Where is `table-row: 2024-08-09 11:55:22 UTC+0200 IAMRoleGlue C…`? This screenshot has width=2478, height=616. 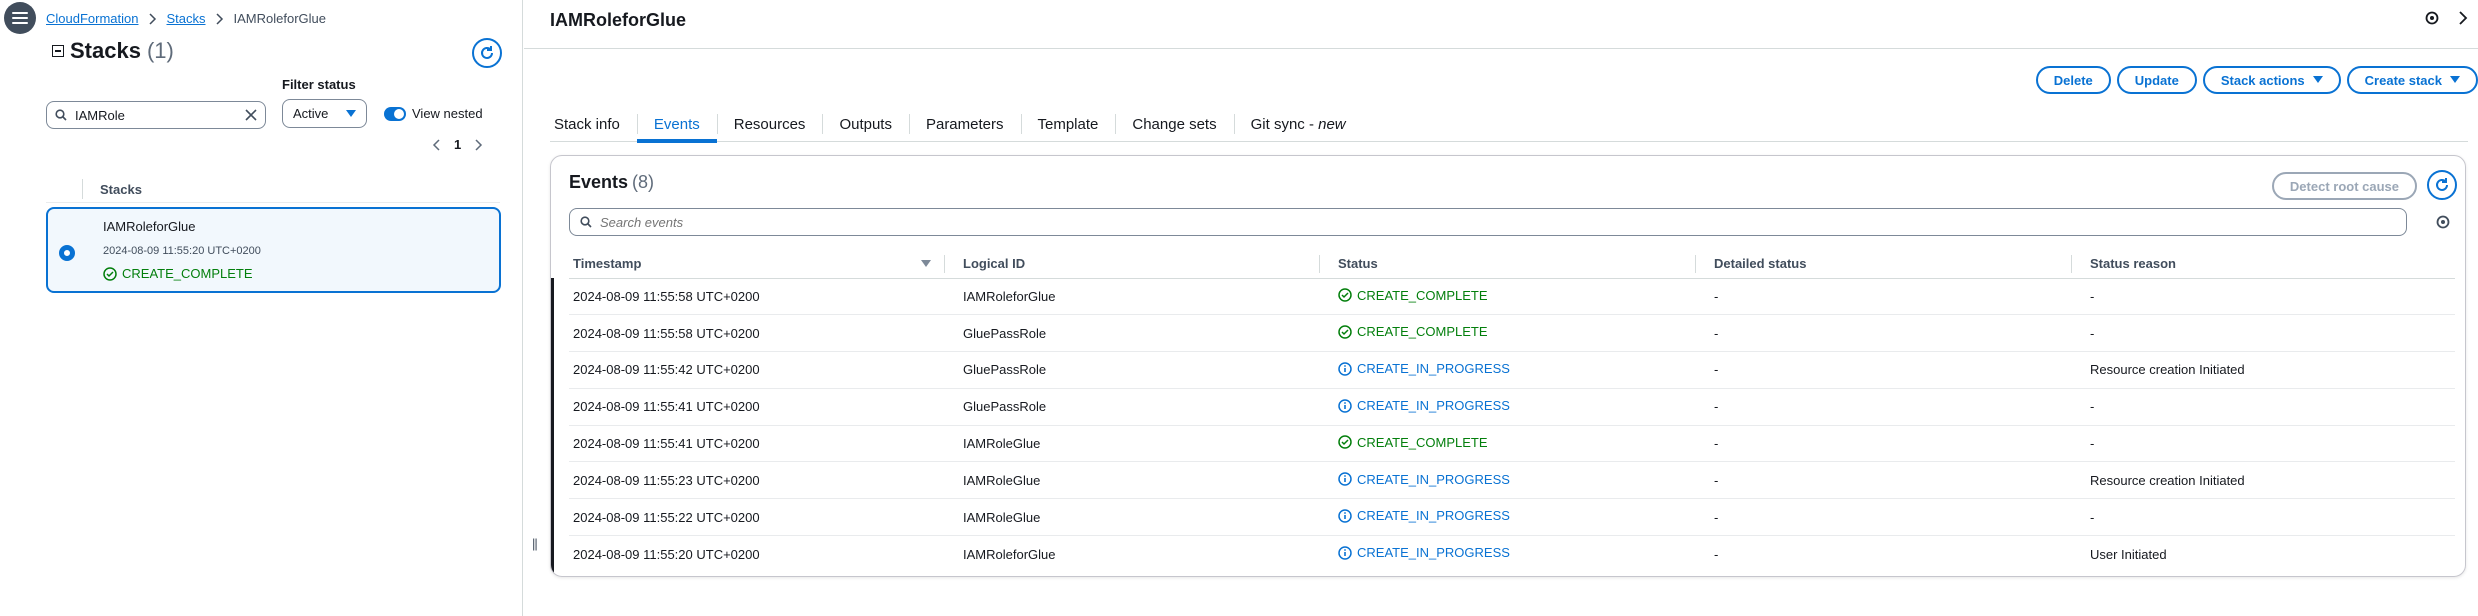
table-row: 2024-08-09 11:55:22 UTC+0200 IAMRoleGlue C… is located at coordinates (1512, 517).